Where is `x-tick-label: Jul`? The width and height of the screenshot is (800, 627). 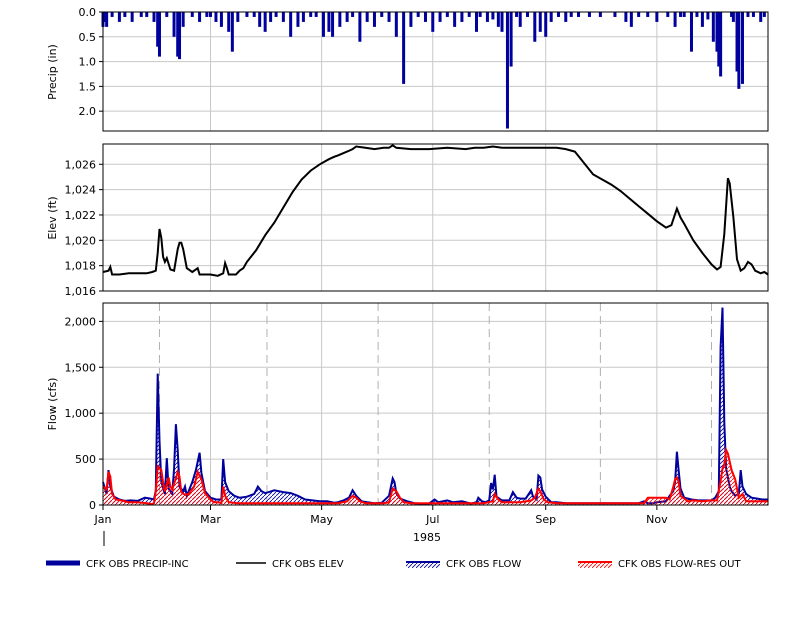
x-tick-label: Jul is located at coordinates (432, 519).